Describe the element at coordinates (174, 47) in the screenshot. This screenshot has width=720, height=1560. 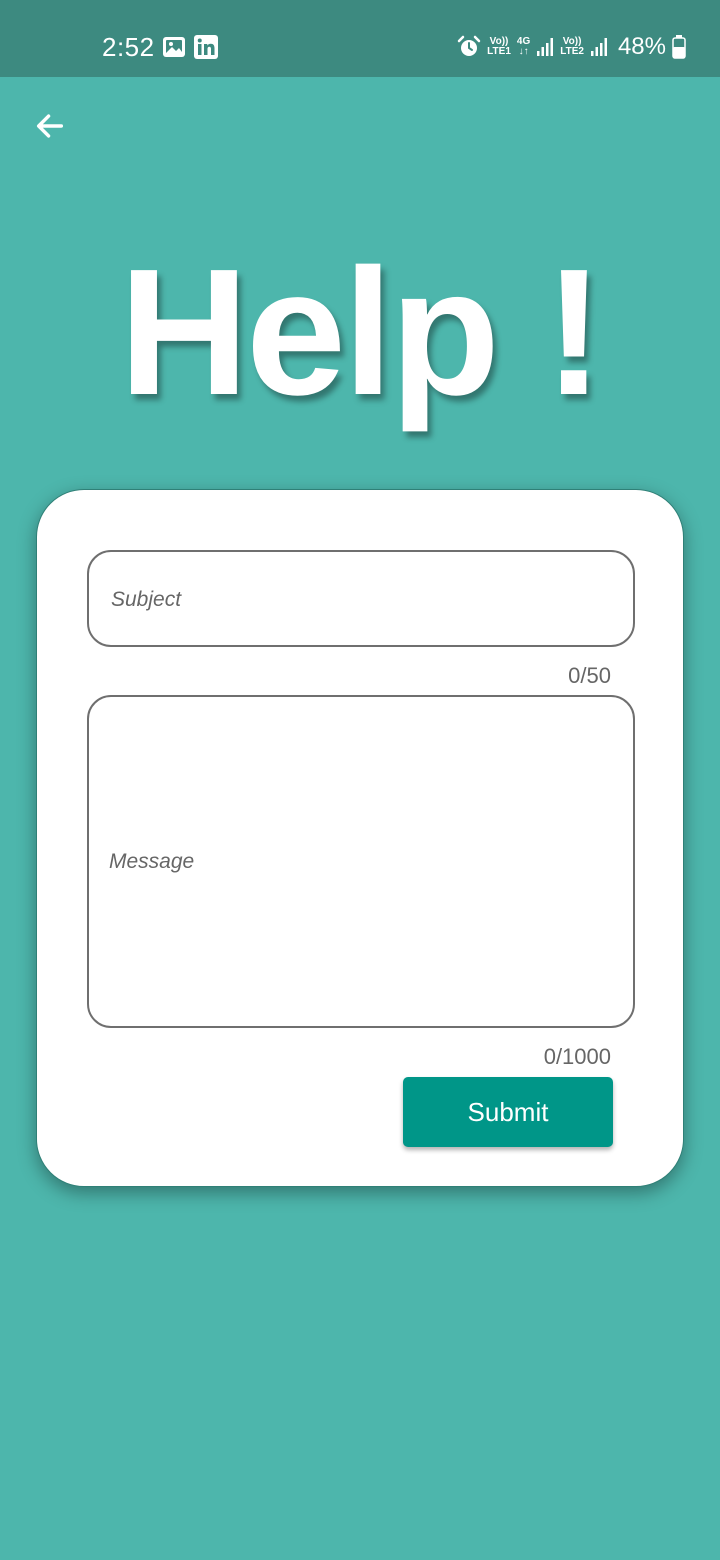
I see `gallery-icon` at that location.